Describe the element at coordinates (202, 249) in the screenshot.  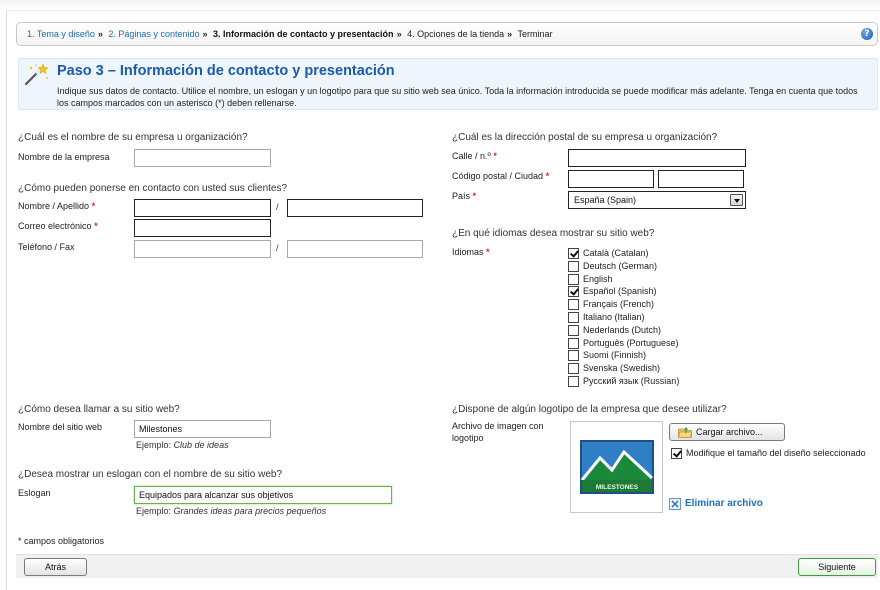
I see `phone-input` at that location.